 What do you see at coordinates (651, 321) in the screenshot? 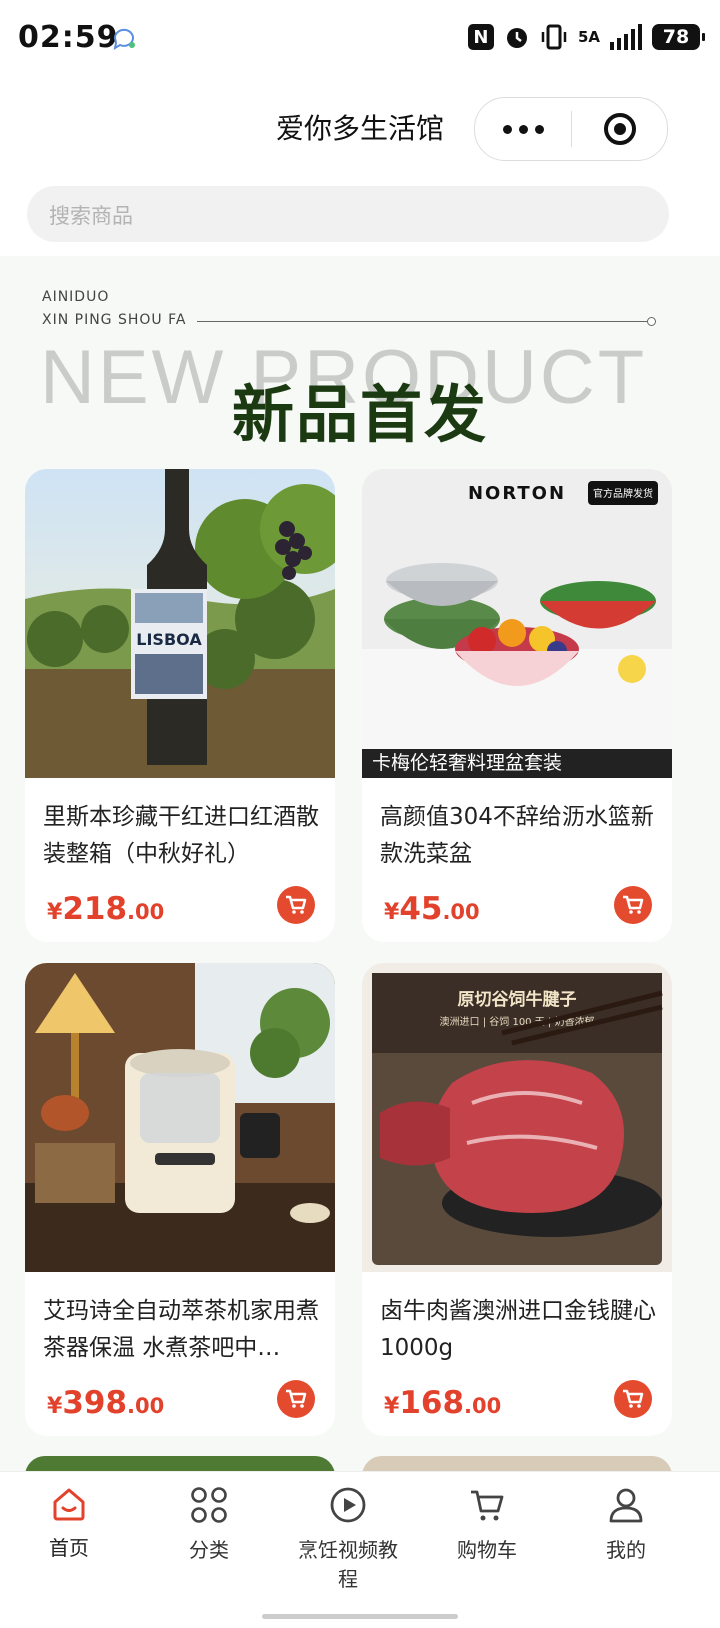
I see `decorative-dot` at bounding box center [651, 321].